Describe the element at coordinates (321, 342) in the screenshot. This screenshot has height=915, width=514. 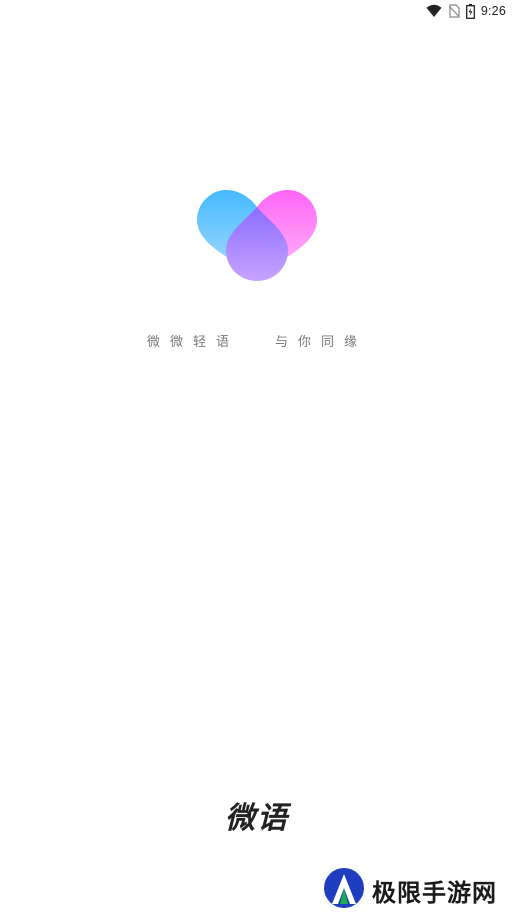
I see `tagline-part-2: 与你同缘` at that location.